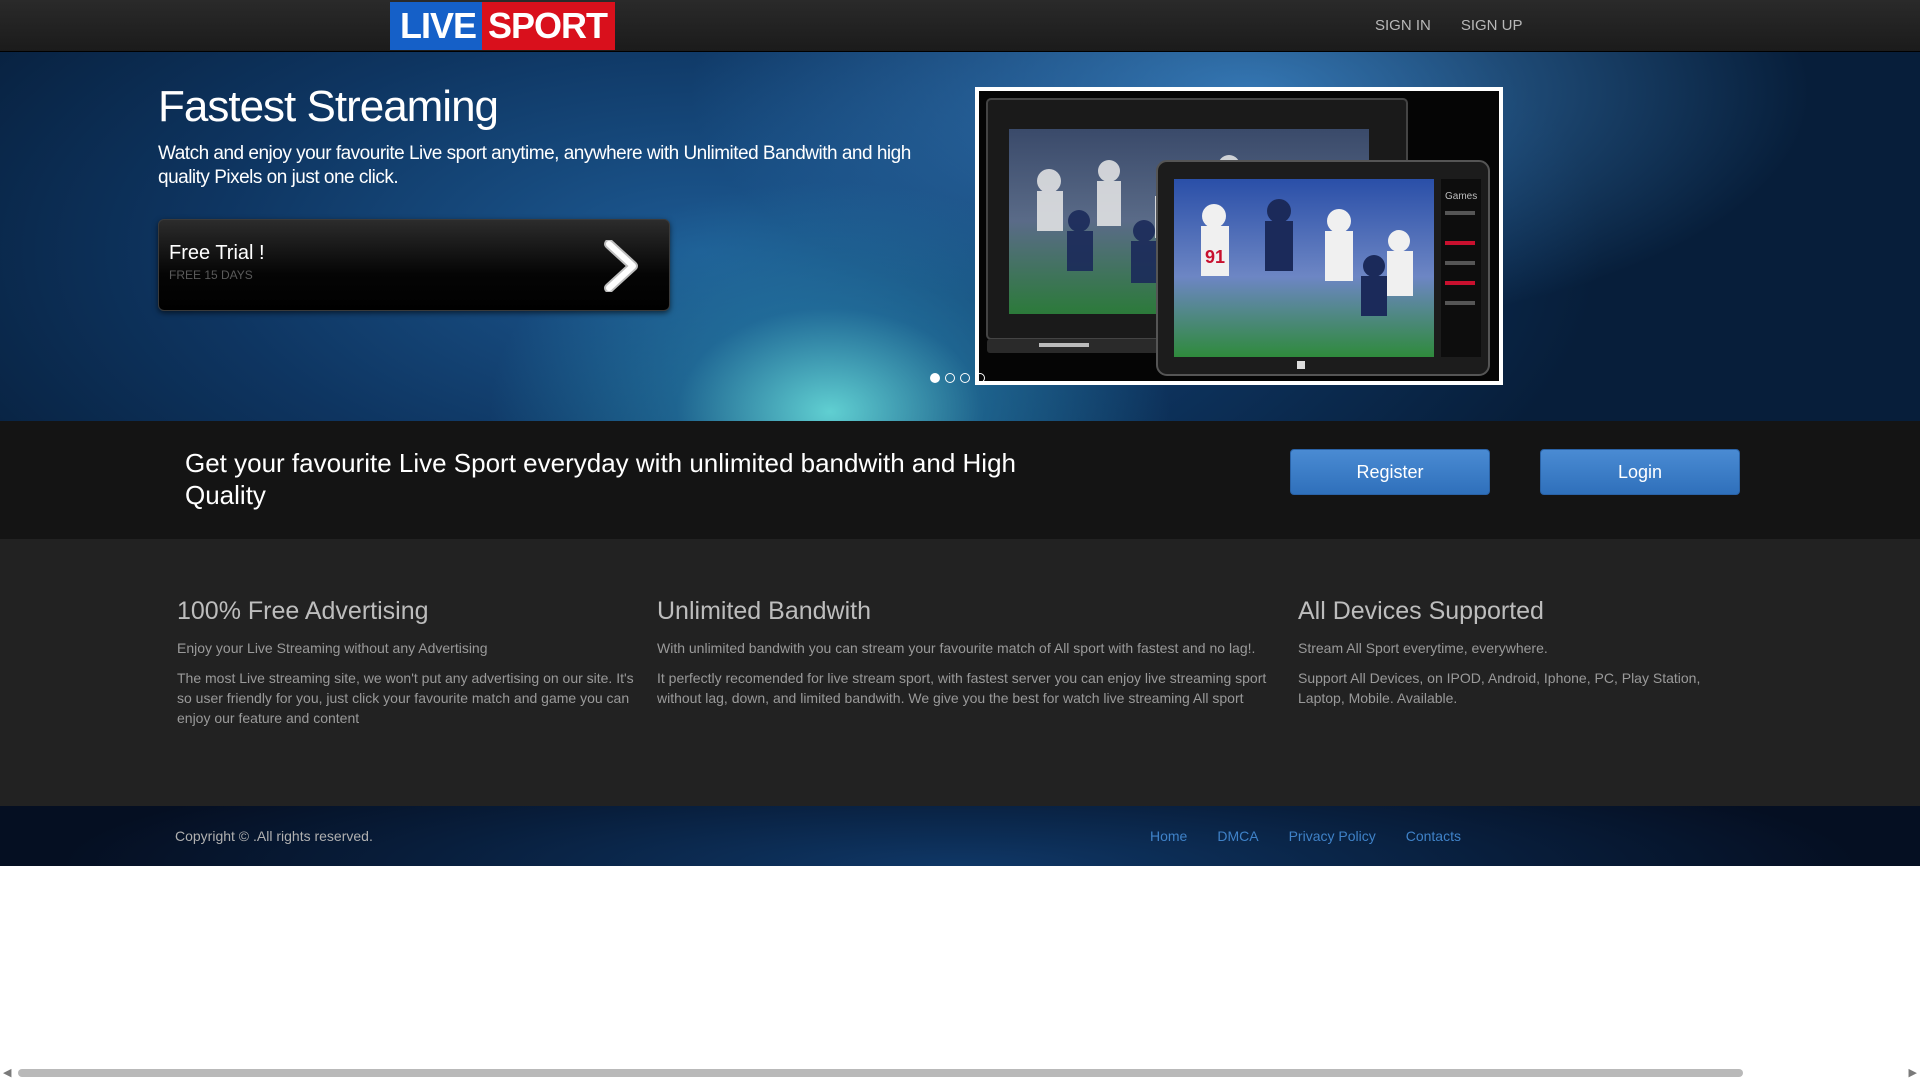 The height and width of the screenshot is (1080, 1920). What do you see at coordinates (880, 1073) in the screenshot?
I see `scrollbar-thumb` at bounding box center [880, 1073].